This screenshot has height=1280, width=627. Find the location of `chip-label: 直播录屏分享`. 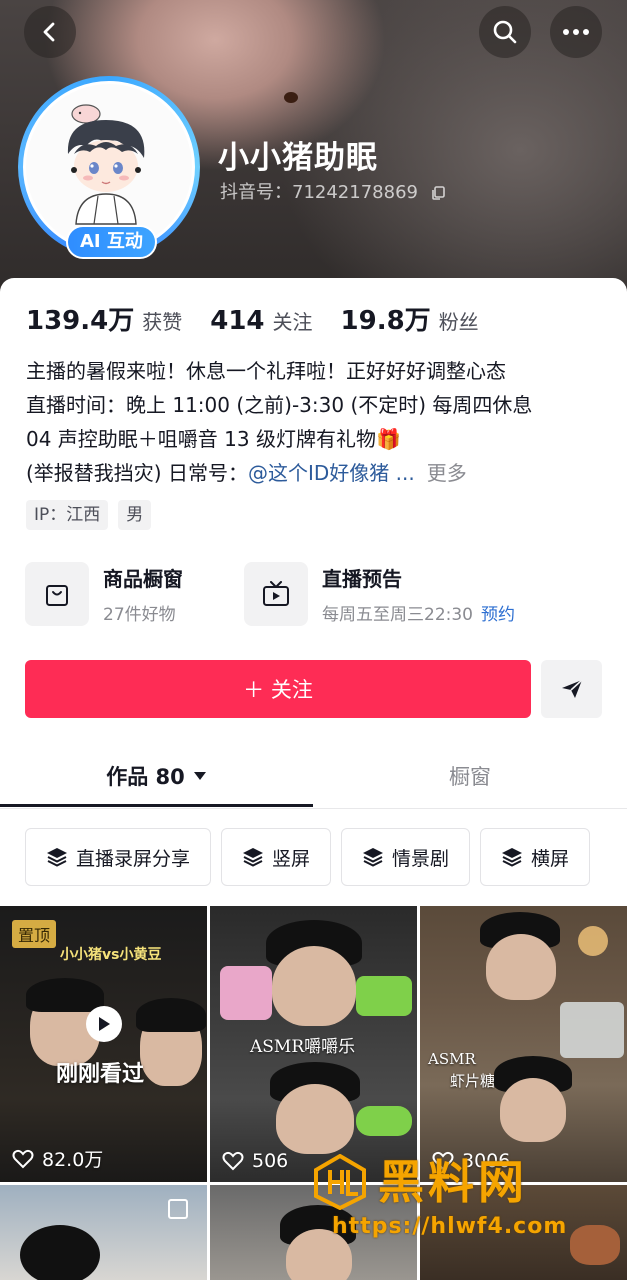

chip-label: 直播录屏分享 is located at coordinates (133, 858).